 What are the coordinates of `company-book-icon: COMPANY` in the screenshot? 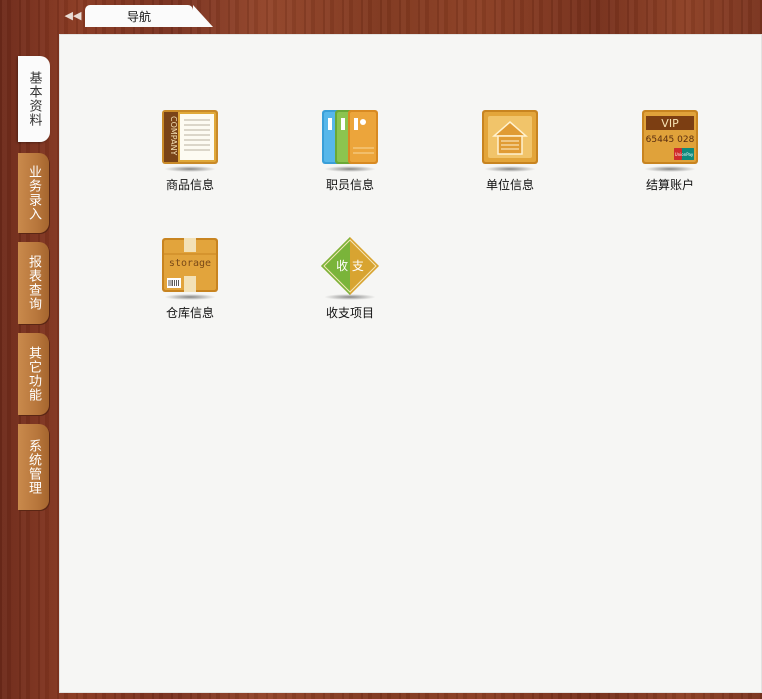 It's located at (190, 137).